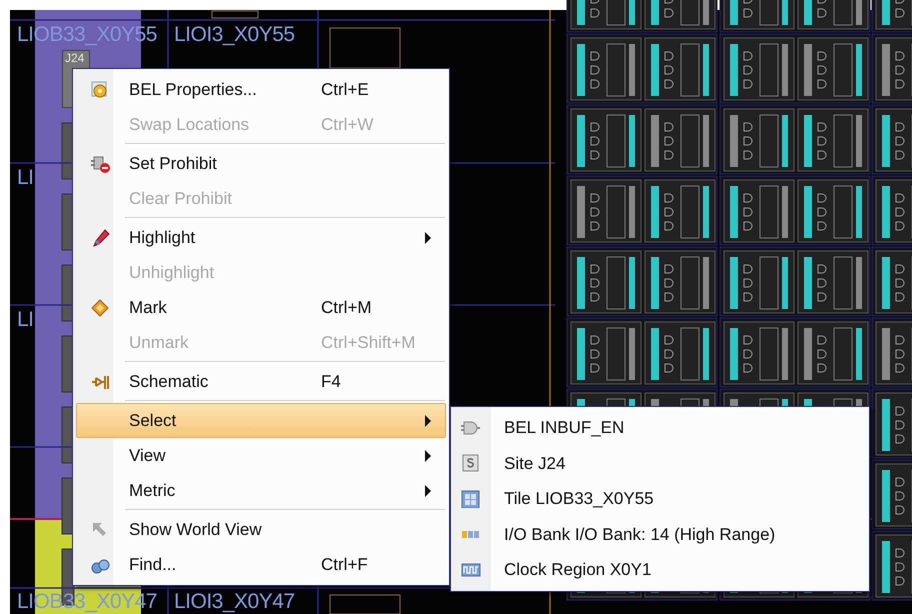  Describe the element at coordinates (261, 529) in the screenshot. I see `menu-item: Show World View` at that location.